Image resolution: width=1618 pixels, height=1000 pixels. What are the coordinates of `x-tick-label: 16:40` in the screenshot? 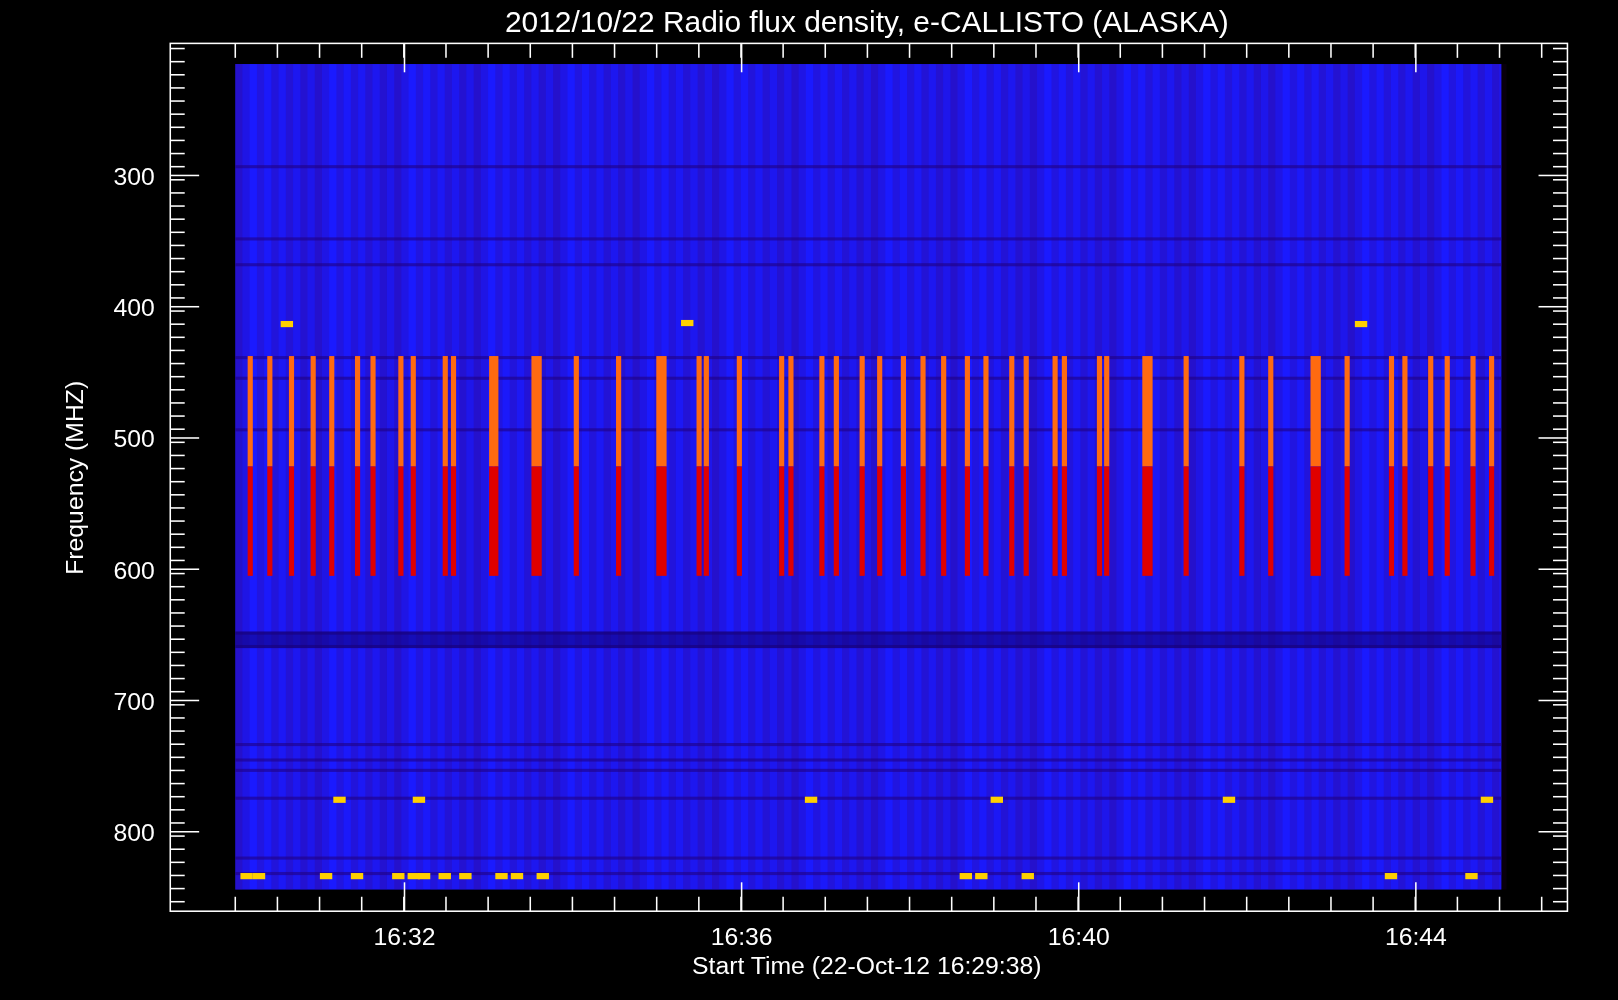 It's located at (1078, 937).